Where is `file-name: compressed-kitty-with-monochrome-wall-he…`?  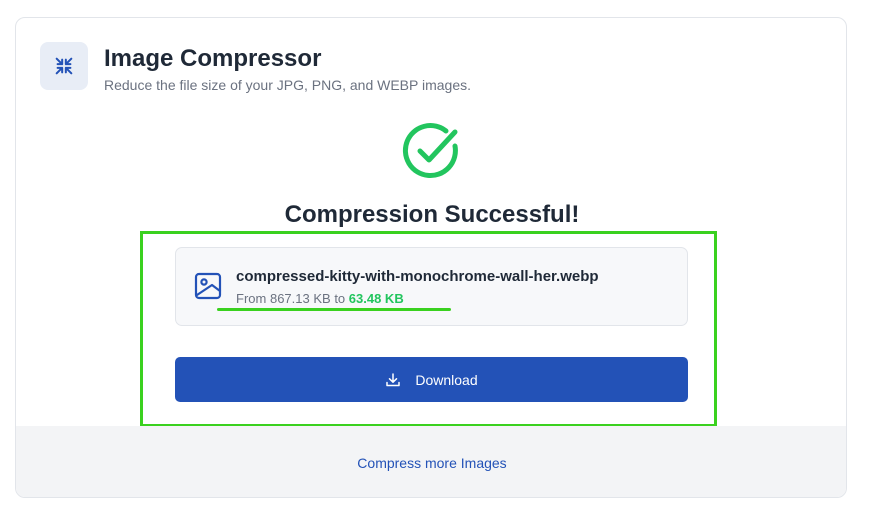 file-name: compressed-kitty-with-monochrome-wall-he… is located at coordinates (417, 276).